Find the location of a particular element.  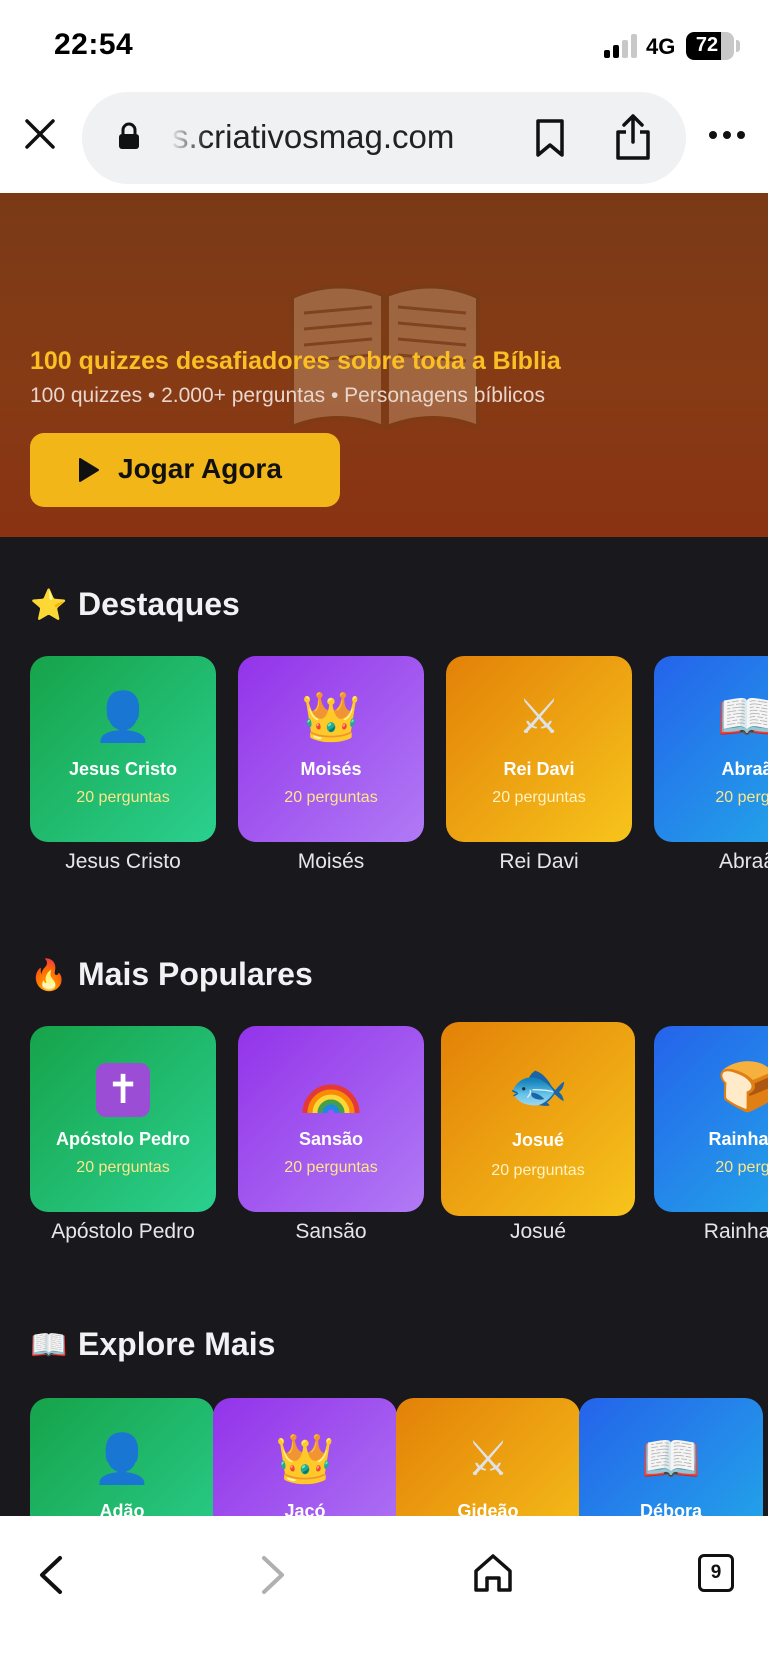

play-icon is located at coordinates (89, 470).